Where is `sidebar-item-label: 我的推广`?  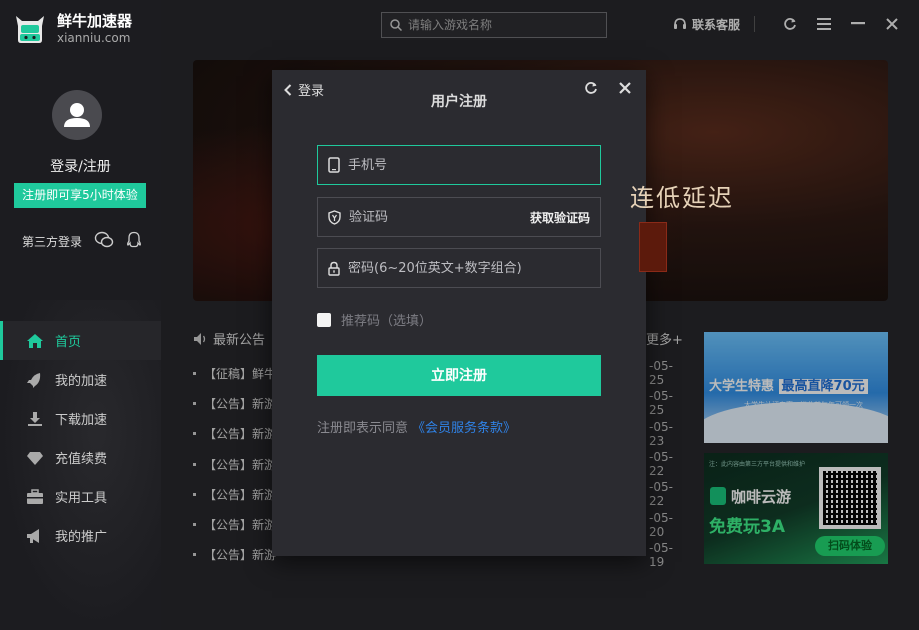
sidebar-item-label: 我的推广 is located at coordinates (81, 537).